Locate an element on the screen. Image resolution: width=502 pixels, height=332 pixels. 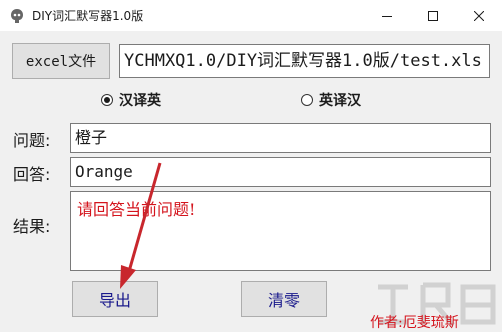
export-button: 导出 is located at coordinates (115, 299).